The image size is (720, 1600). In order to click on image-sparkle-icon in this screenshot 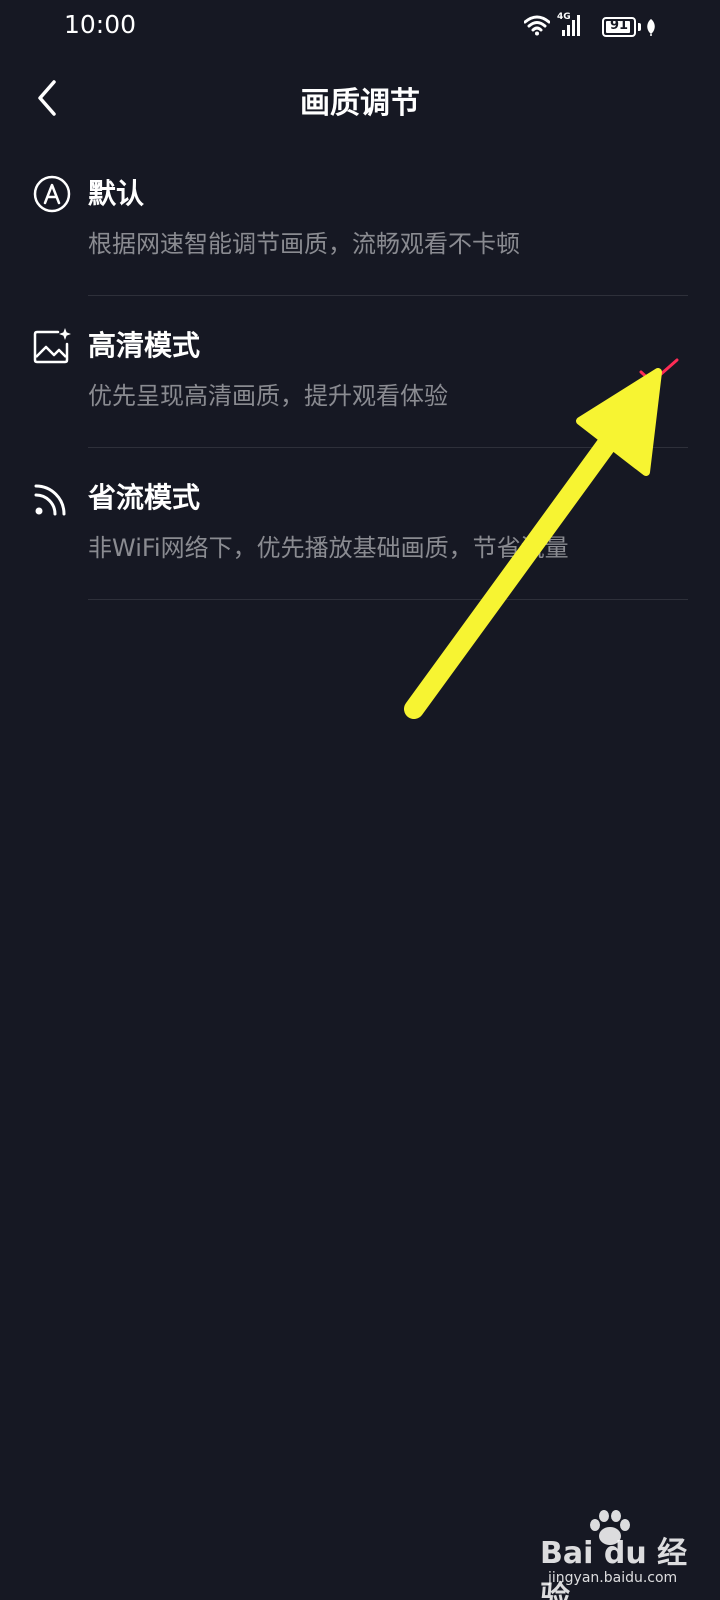, I will do `click(52, 346)`.